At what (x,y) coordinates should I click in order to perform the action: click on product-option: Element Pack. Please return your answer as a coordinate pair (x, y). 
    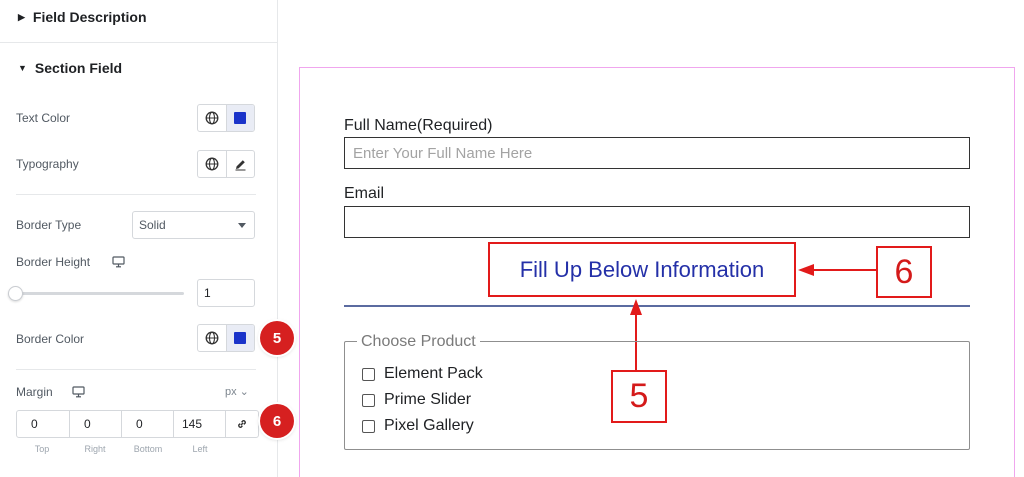
    Looking at the image, I should click on (422, 374).